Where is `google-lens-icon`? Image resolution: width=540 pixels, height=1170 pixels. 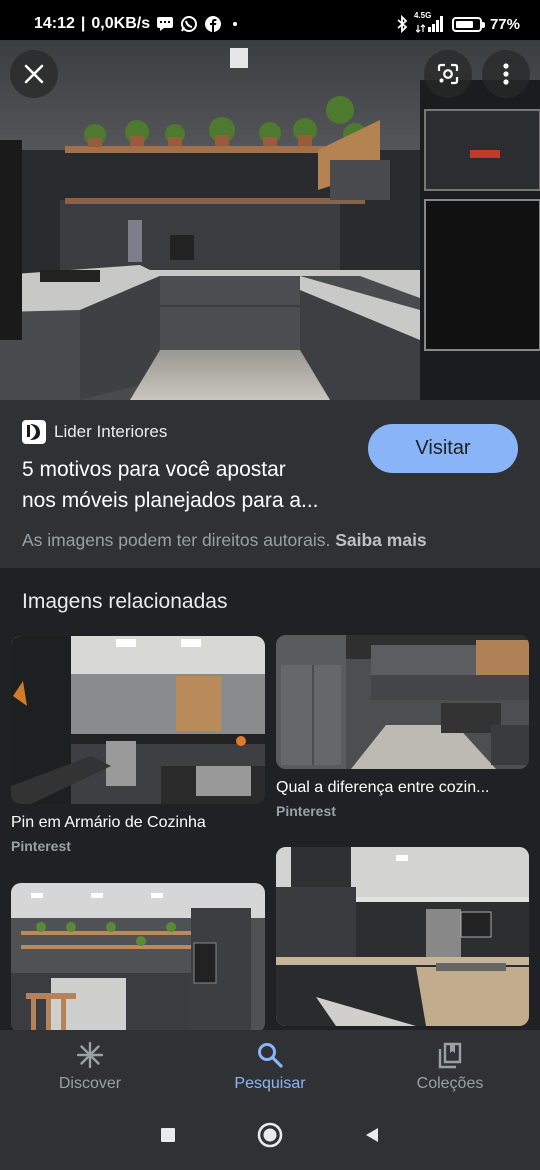 google-lens-icon is located at coordinates (448, 74).